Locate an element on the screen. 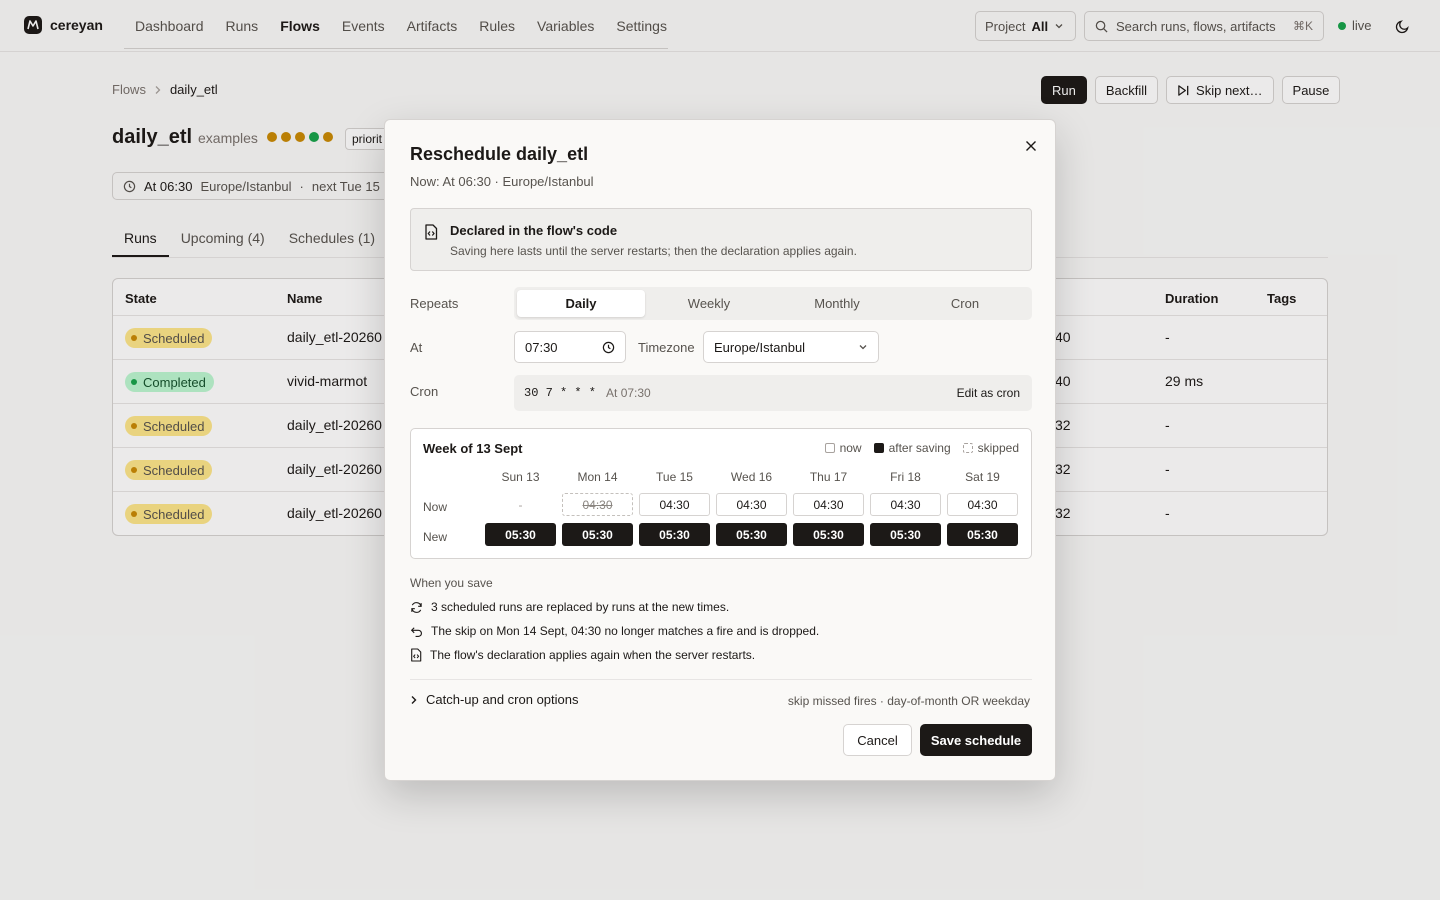 The width and height of the screenshot is (1440, 900). close-icon is located at coordinates (1031, 146).